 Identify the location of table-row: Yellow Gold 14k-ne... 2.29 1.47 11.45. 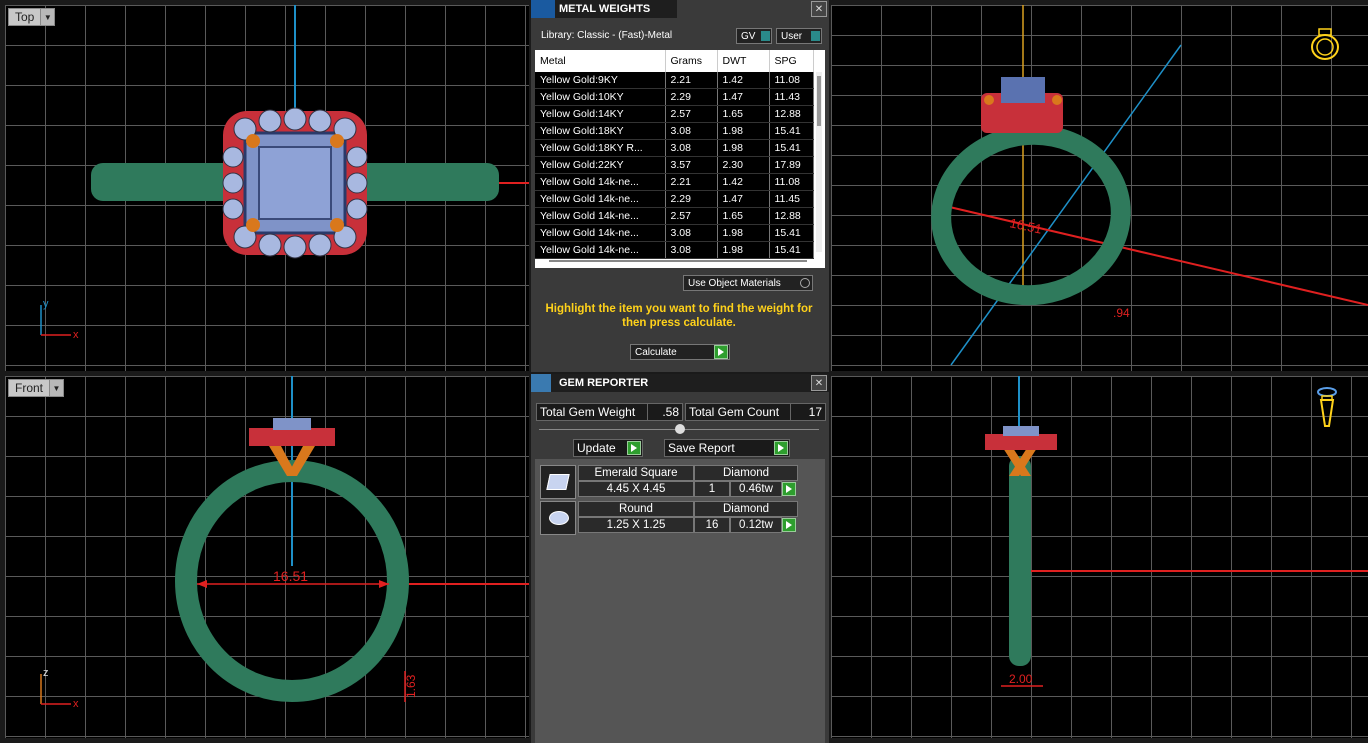
(674, 199).